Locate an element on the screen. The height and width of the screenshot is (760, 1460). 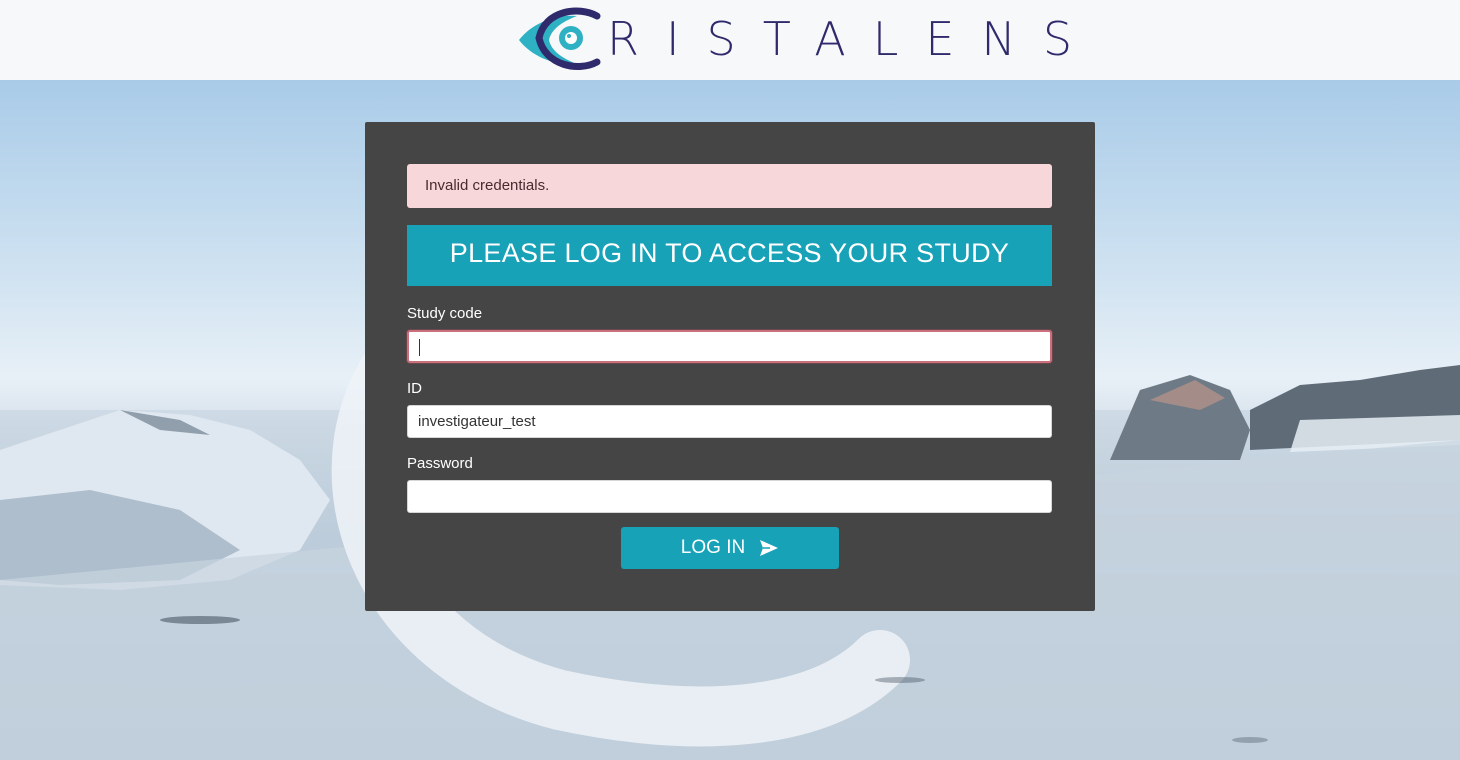
id-input is located at coordinates (729, 421).